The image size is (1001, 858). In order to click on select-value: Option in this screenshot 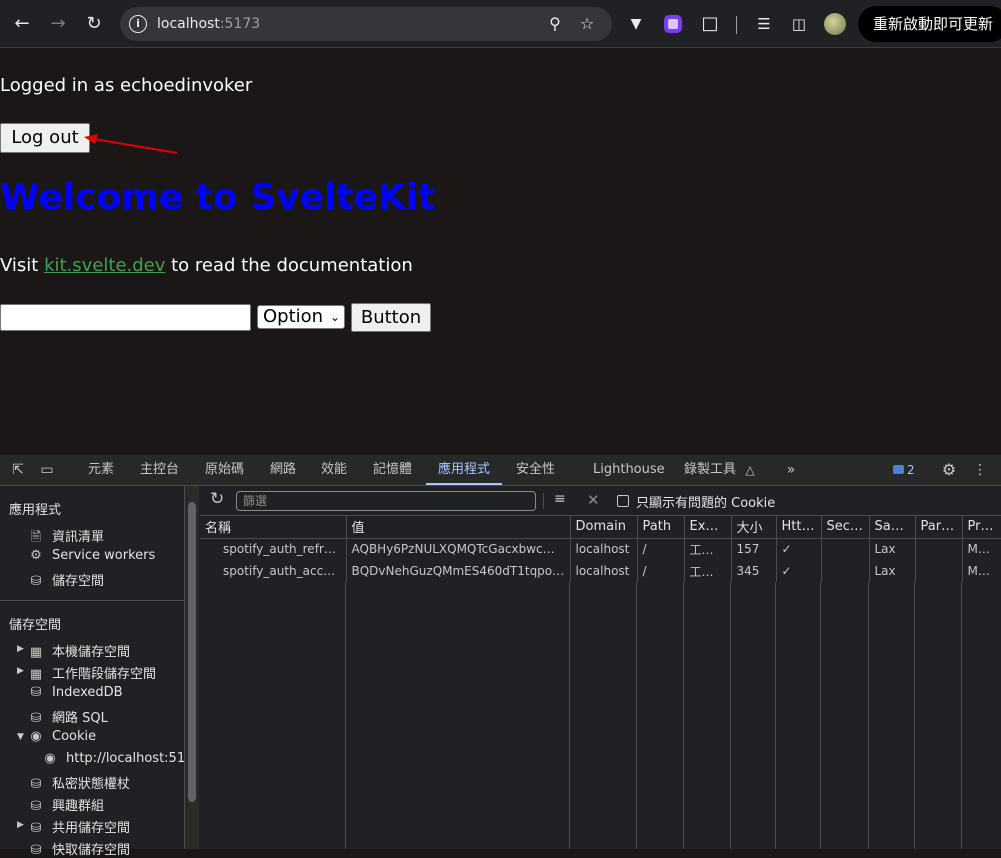, I will do `click(293, 316)`.